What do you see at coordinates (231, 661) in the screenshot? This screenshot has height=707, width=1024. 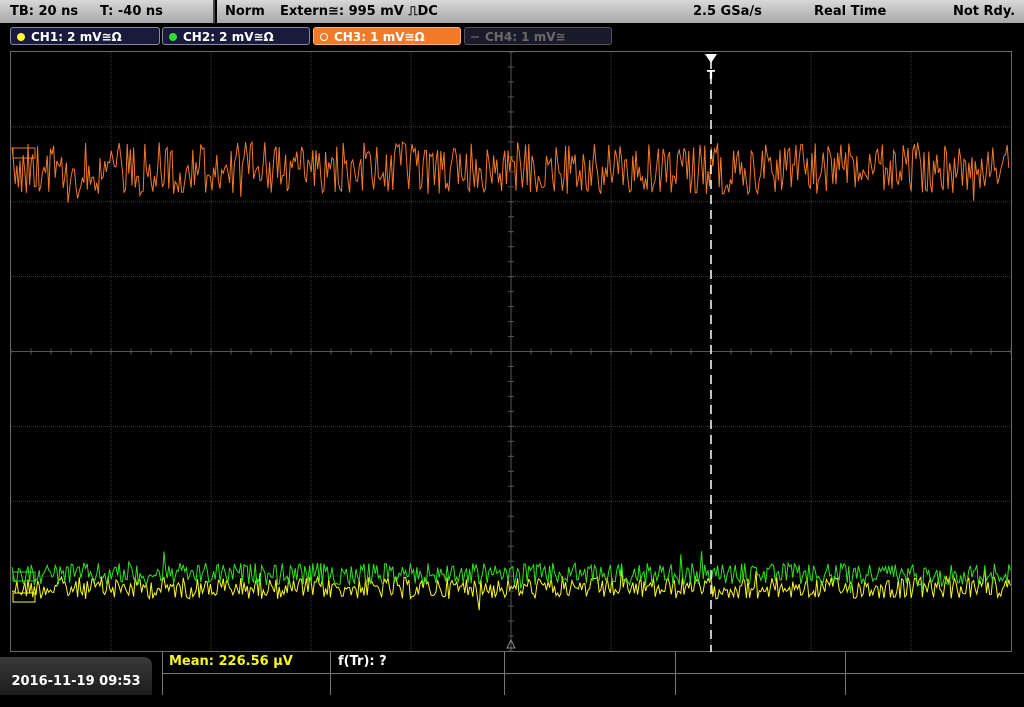 I see `mean-measurement: Mean: 226.56 µV` at bounding box center [231, 661].